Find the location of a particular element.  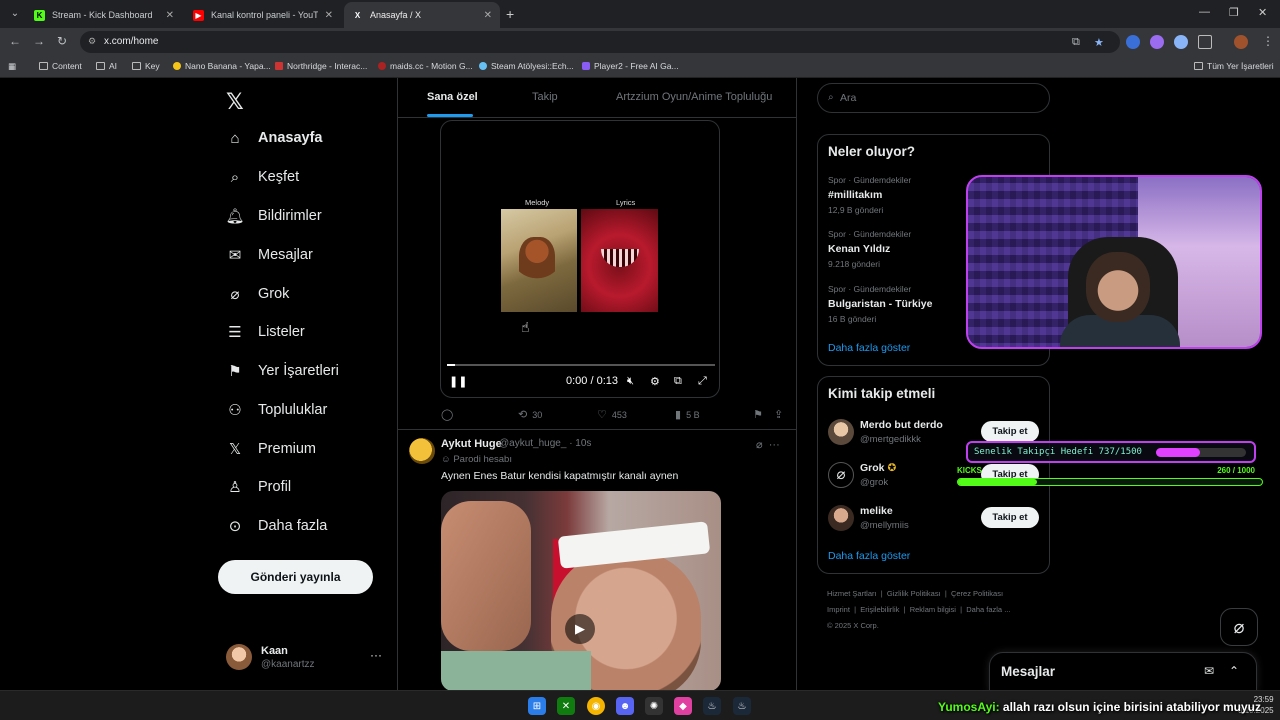

search-input is located at coordinates (935, 98).